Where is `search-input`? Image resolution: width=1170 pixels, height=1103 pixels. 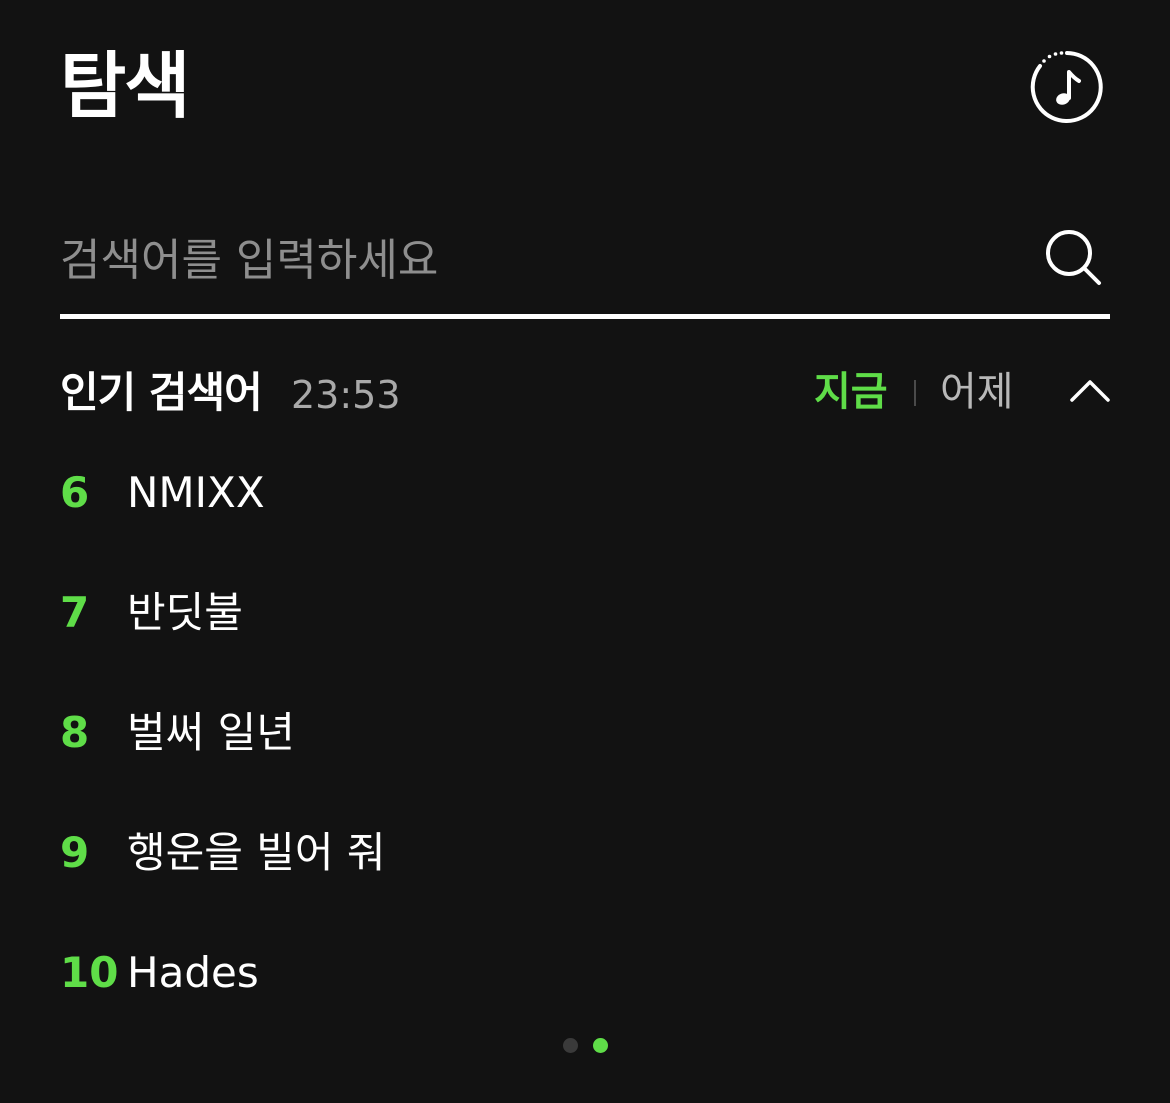
search-input is located at coordinates (540, 260).